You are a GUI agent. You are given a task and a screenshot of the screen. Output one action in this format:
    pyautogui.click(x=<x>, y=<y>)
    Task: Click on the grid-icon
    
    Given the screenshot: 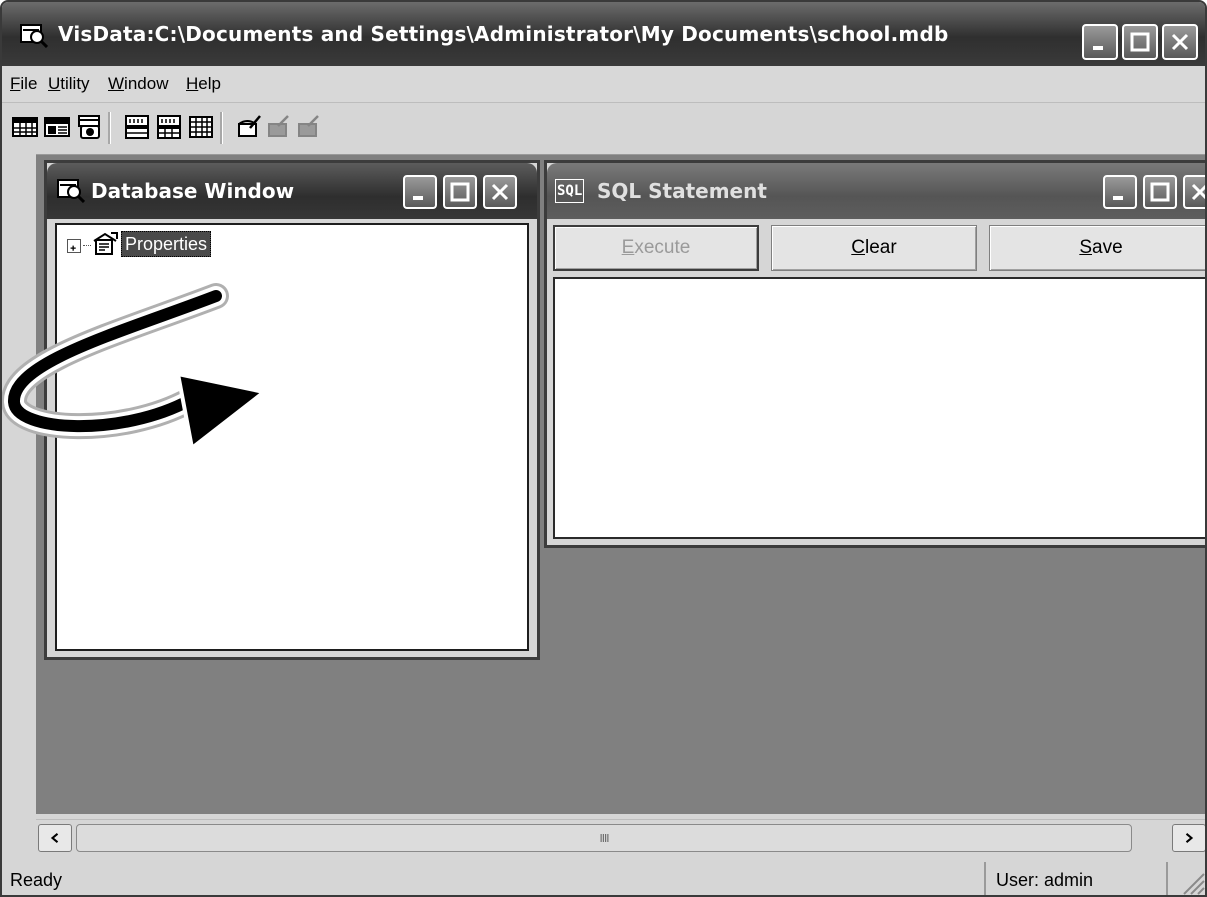 What is the action you would take?
    pyautogui.click(x=201, y=127)
    